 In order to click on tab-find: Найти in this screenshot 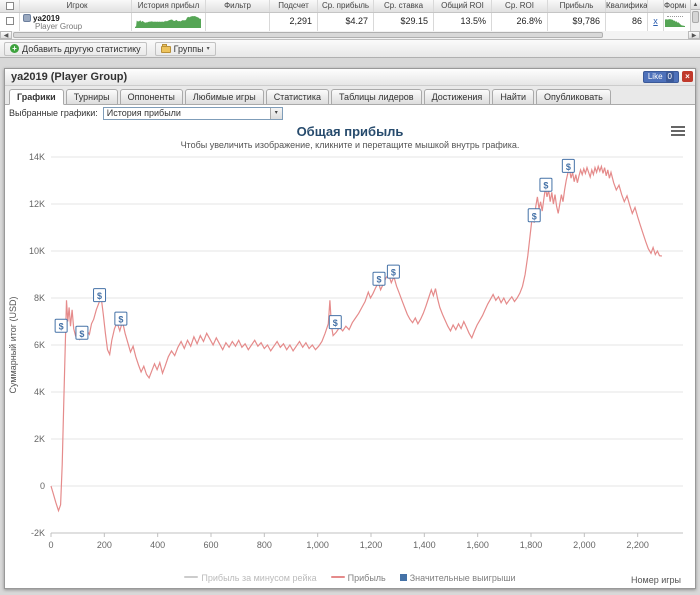, I will do `click(513, 97)`.